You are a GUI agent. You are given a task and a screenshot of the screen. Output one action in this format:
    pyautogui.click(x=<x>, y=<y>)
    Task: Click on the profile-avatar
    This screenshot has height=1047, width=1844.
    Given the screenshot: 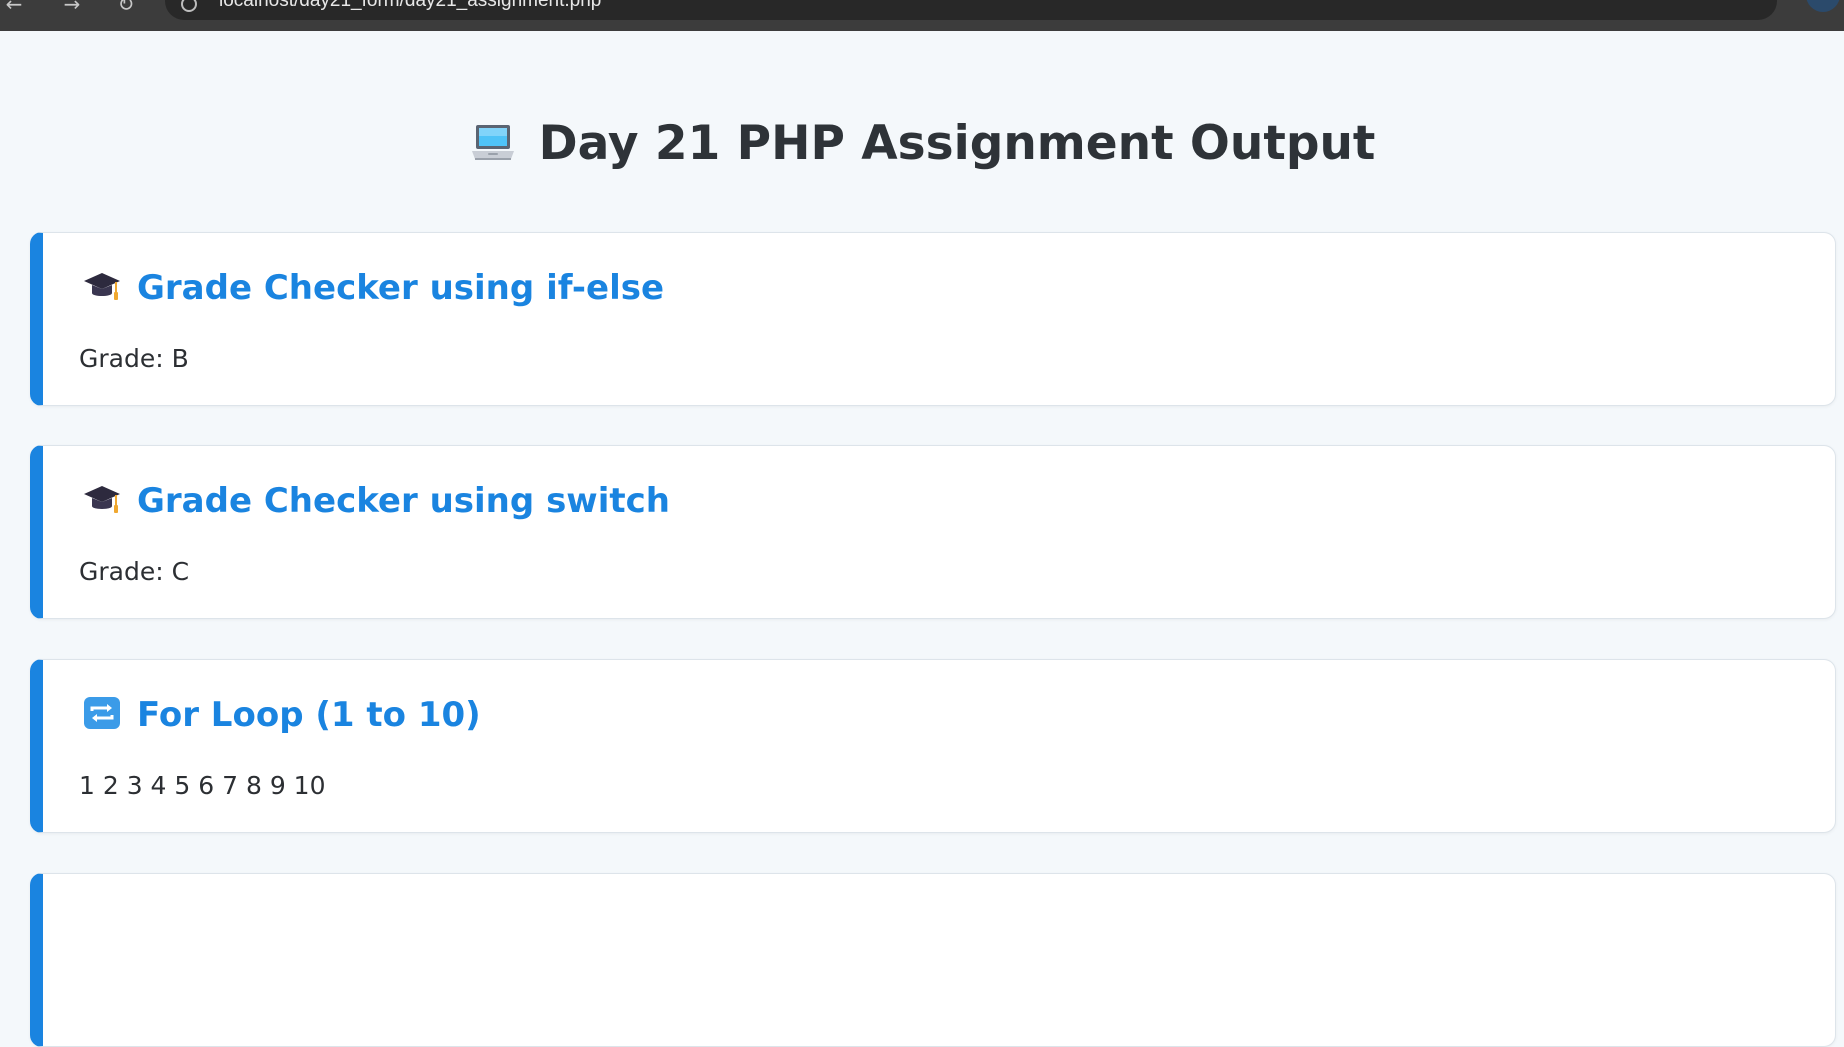 What is the action you would take?
    pyautogui.click(x=1823, y=6)
    